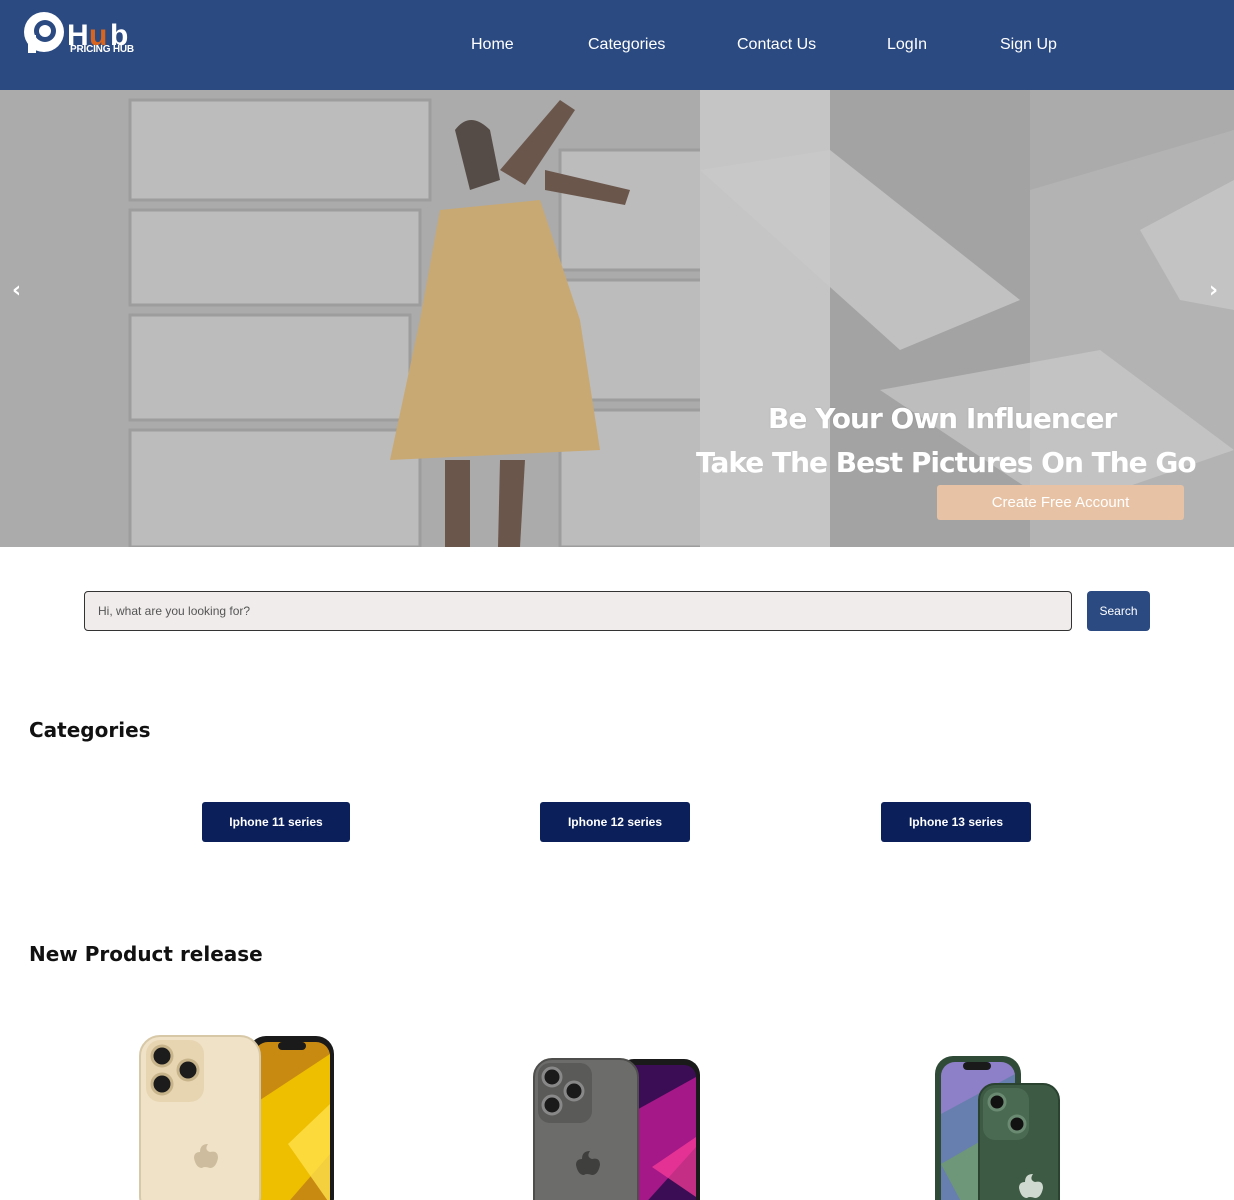 This screenshot has height=1200, width=1234. I want to click on product-image-gold-iphone, so click(238, 1117).